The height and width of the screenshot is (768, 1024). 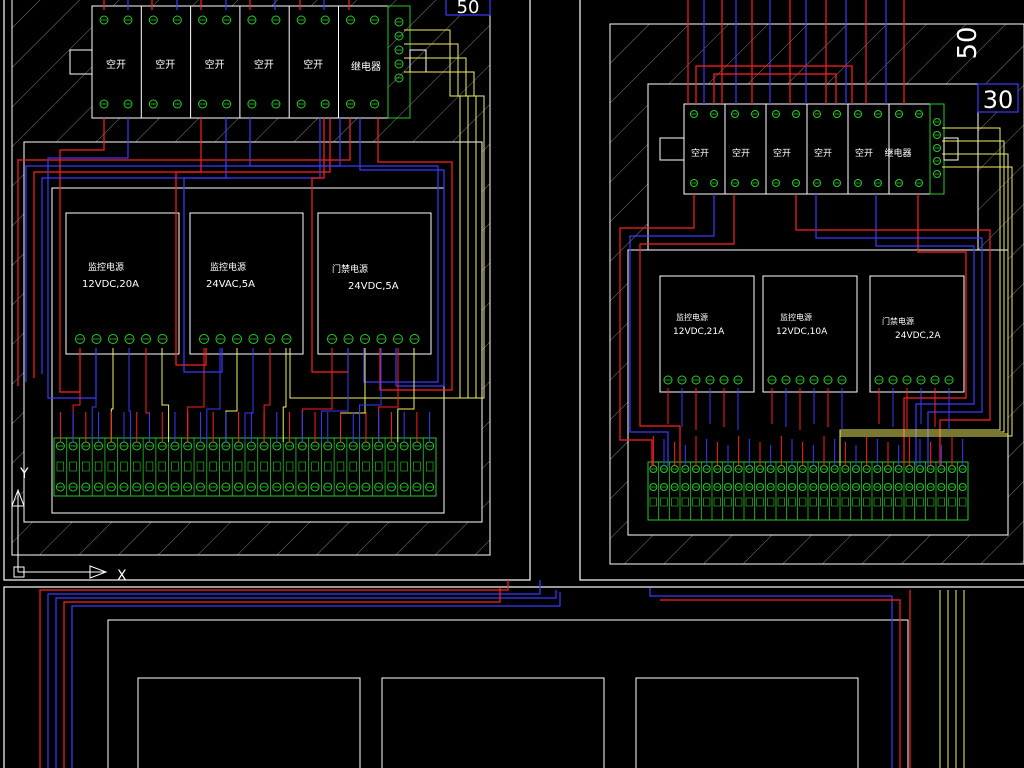 I want to click on right-ps1-title: 监控电源, so click(x=692, y=317).